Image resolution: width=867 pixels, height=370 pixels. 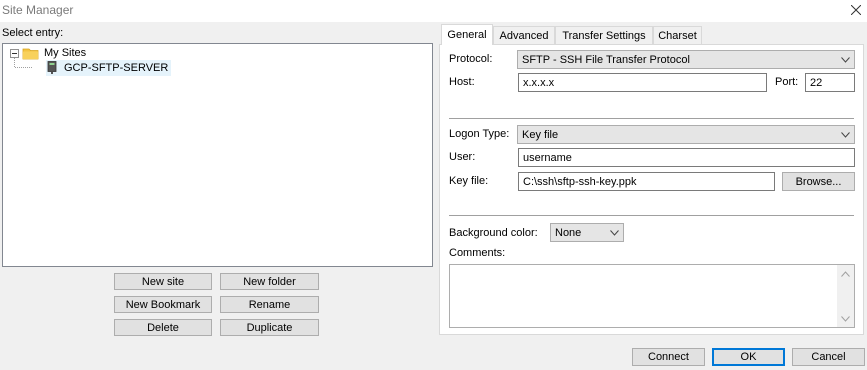 I want to click on rename-button: Rename, so click(x=269, y=304).